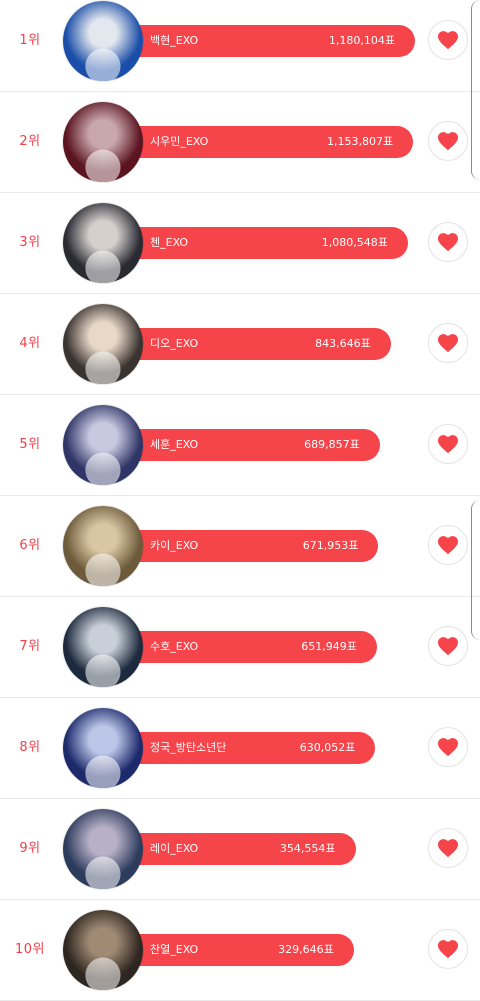  I want to click on vote-count: 689,857표, so click(332, 444).